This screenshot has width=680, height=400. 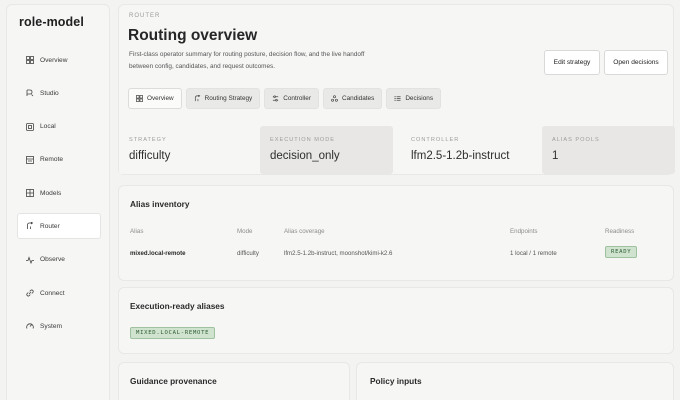 I want to click on breadcrumb: ROUTER, so click(x=145, y=16).